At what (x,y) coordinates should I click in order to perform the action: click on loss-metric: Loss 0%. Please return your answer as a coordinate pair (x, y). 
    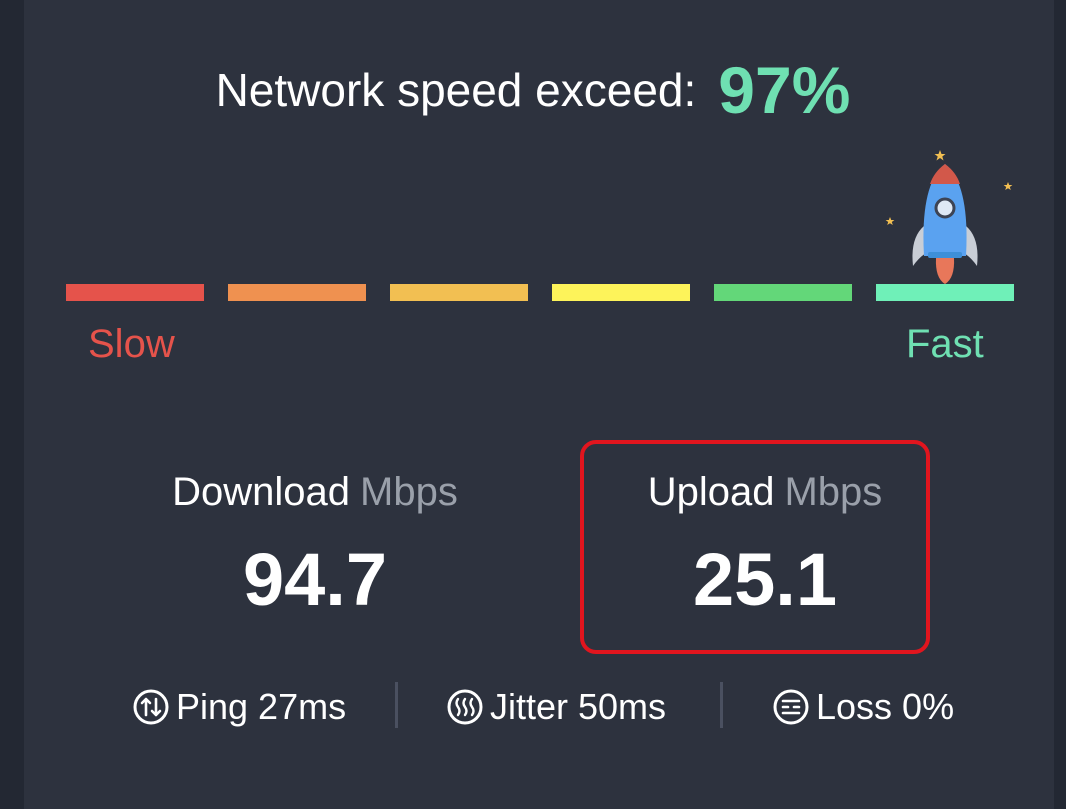
    Looking at the image, I should click on (863, 707).